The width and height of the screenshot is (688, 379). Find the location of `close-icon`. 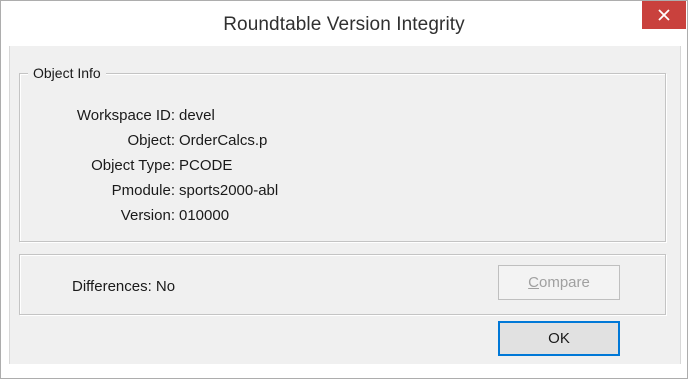

close-icon is located at coordinates (664, 15).